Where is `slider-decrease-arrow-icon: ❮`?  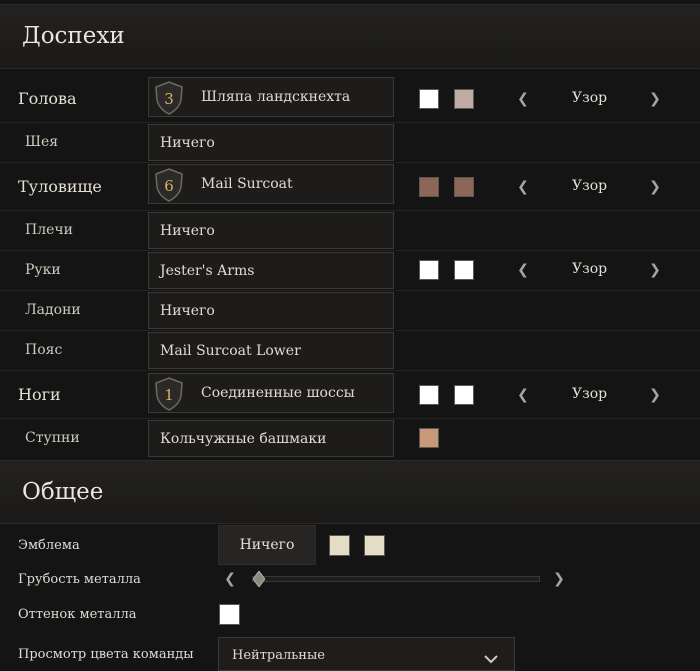 slider-decrease-arrow-icon: ❮ is located at coordinates (230, 579).